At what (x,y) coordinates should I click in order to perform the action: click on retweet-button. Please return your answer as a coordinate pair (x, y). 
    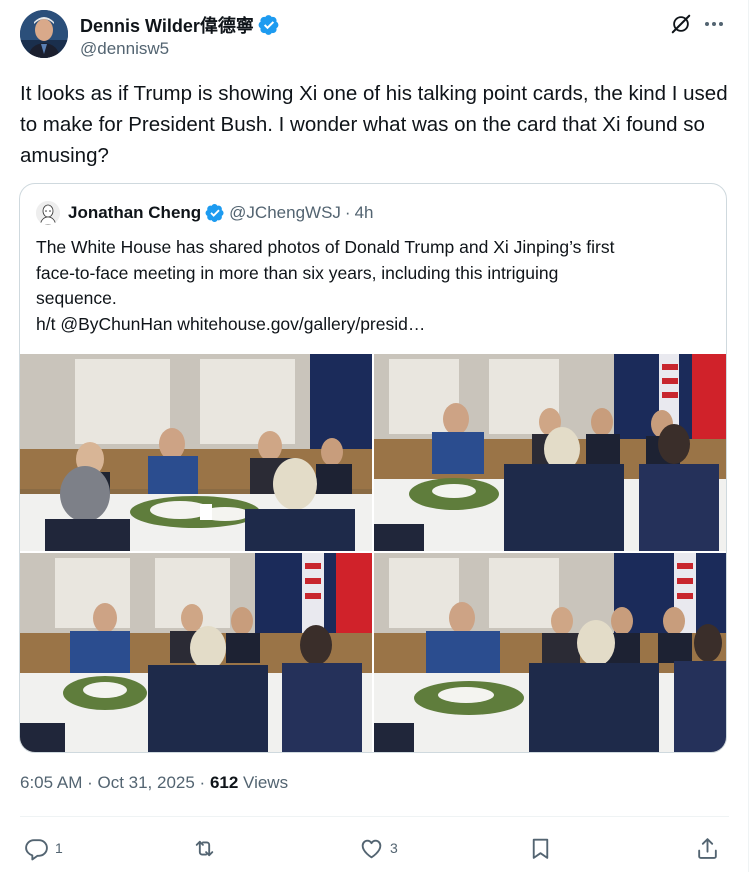
    Looking at the image, I should click on (207, 848).